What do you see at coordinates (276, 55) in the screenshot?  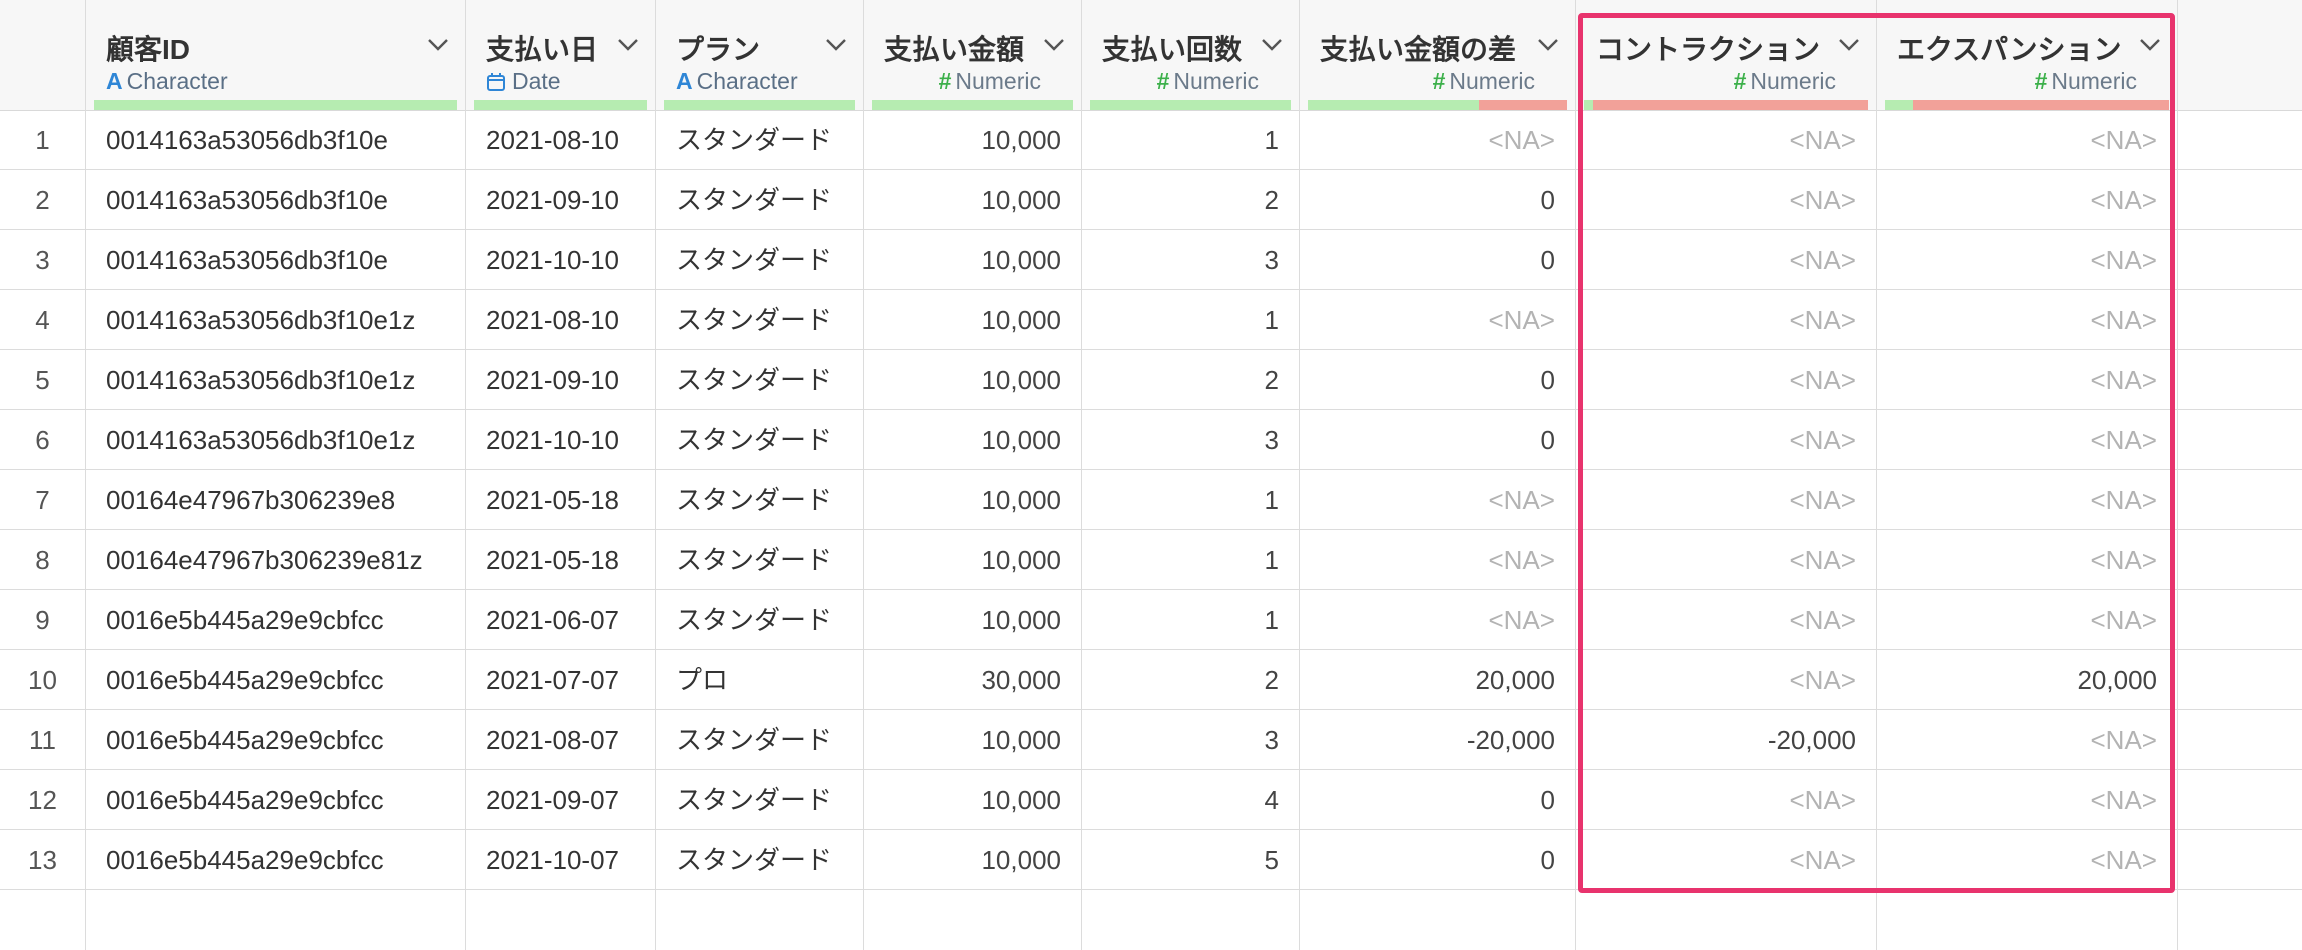 I see `column-header-1: 顧客ID A Character` at bounding box center [276, 55].